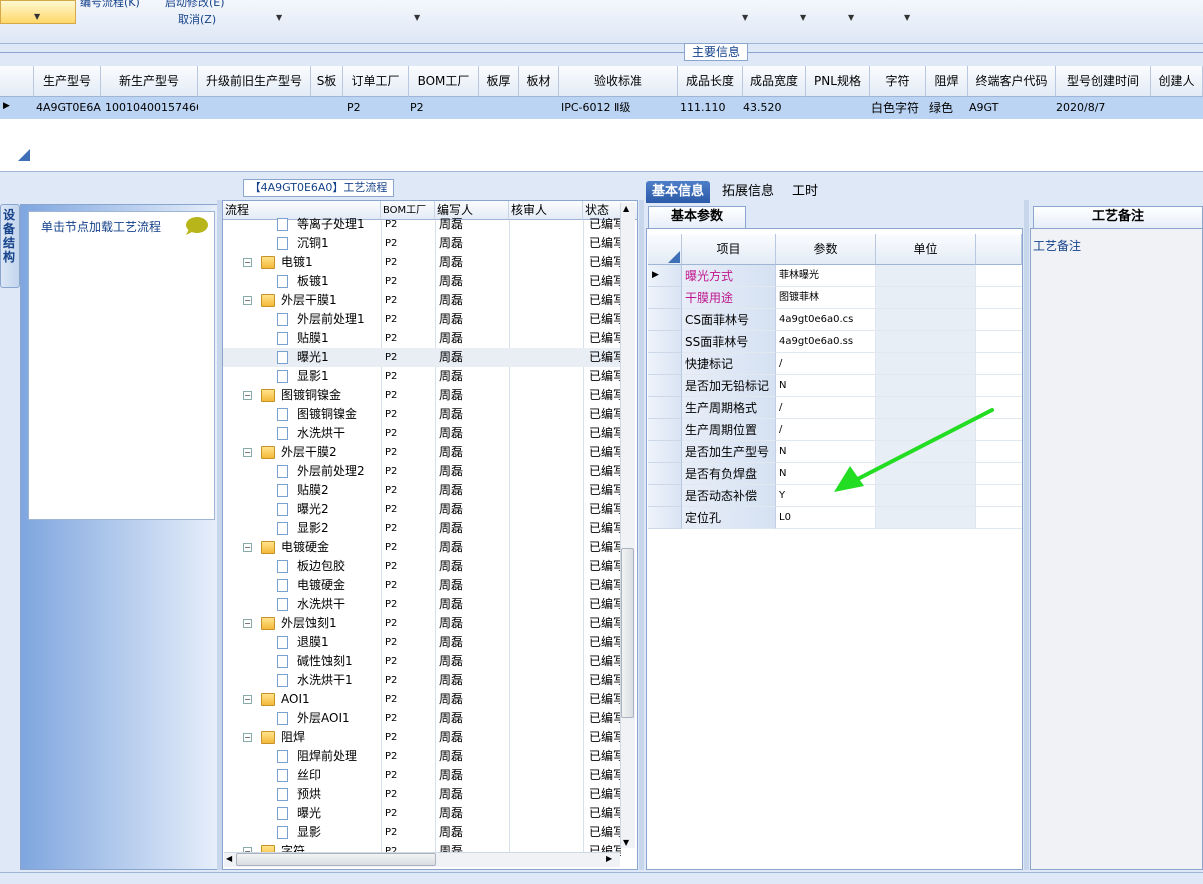 This screenshot has height=884, width=1203. Describe the element at coordinates (1116, 549) in the screenshot. I see `remark-panel` at that location.